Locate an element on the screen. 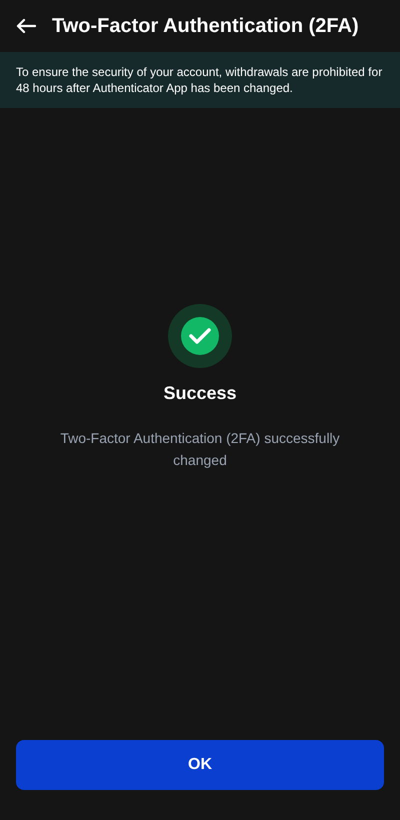 This screenshot has width=400, height=820. success-message: Two-Factor Authentication (2FA) successfully changed is located at coordinates (200, 449).